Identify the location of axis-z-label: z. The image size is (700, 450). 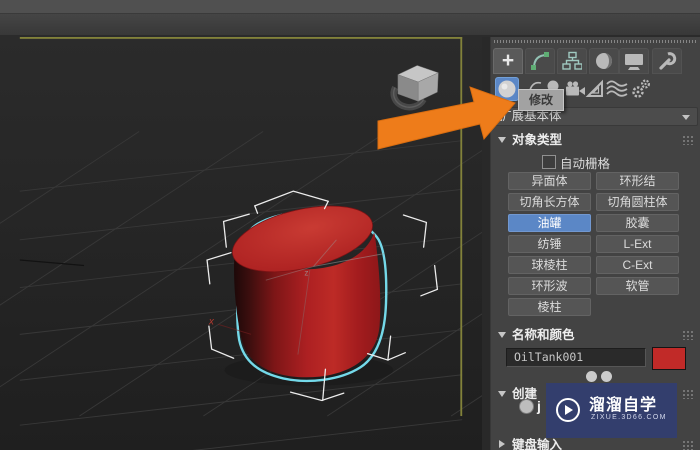
(306, 273).